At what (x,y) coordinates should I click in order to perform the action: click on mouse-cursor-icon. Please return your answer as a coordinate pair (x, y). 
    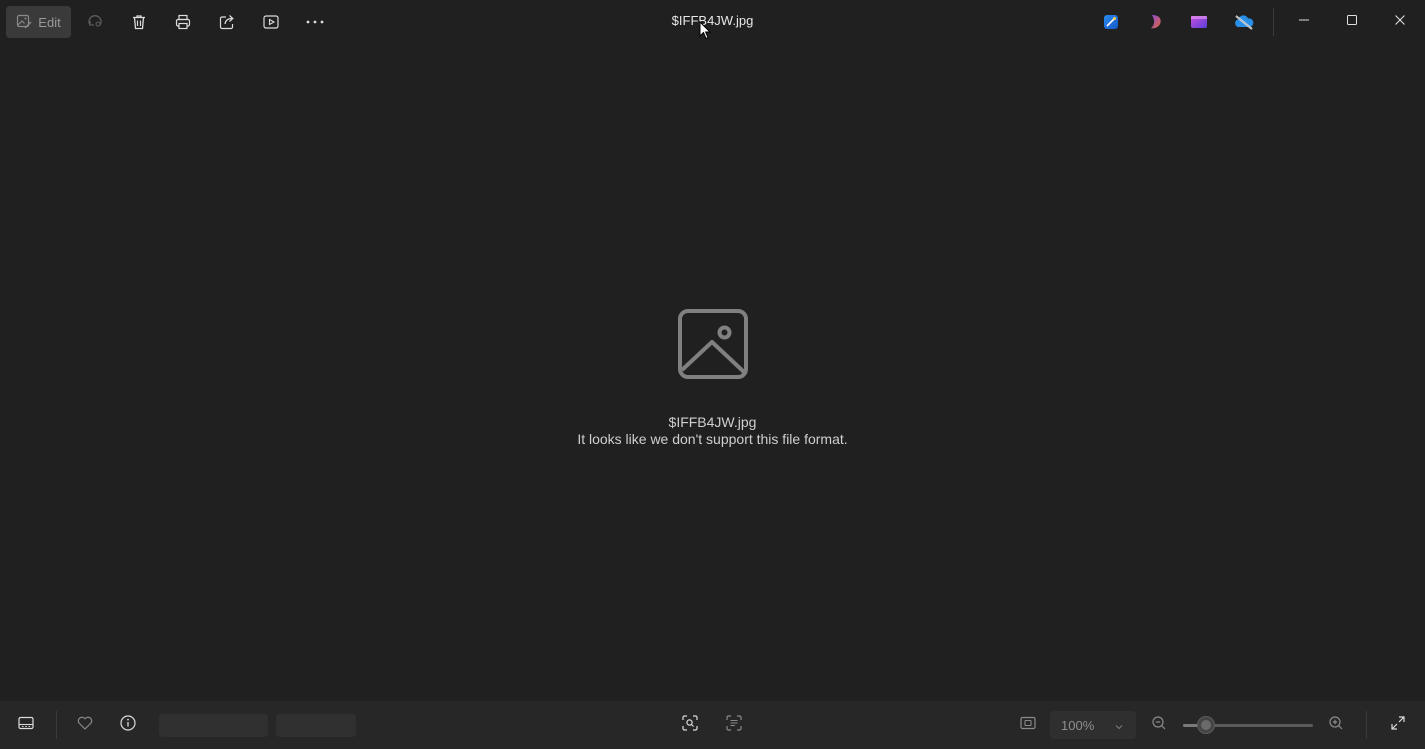
    Looking at the image, I should click on (705, 32).